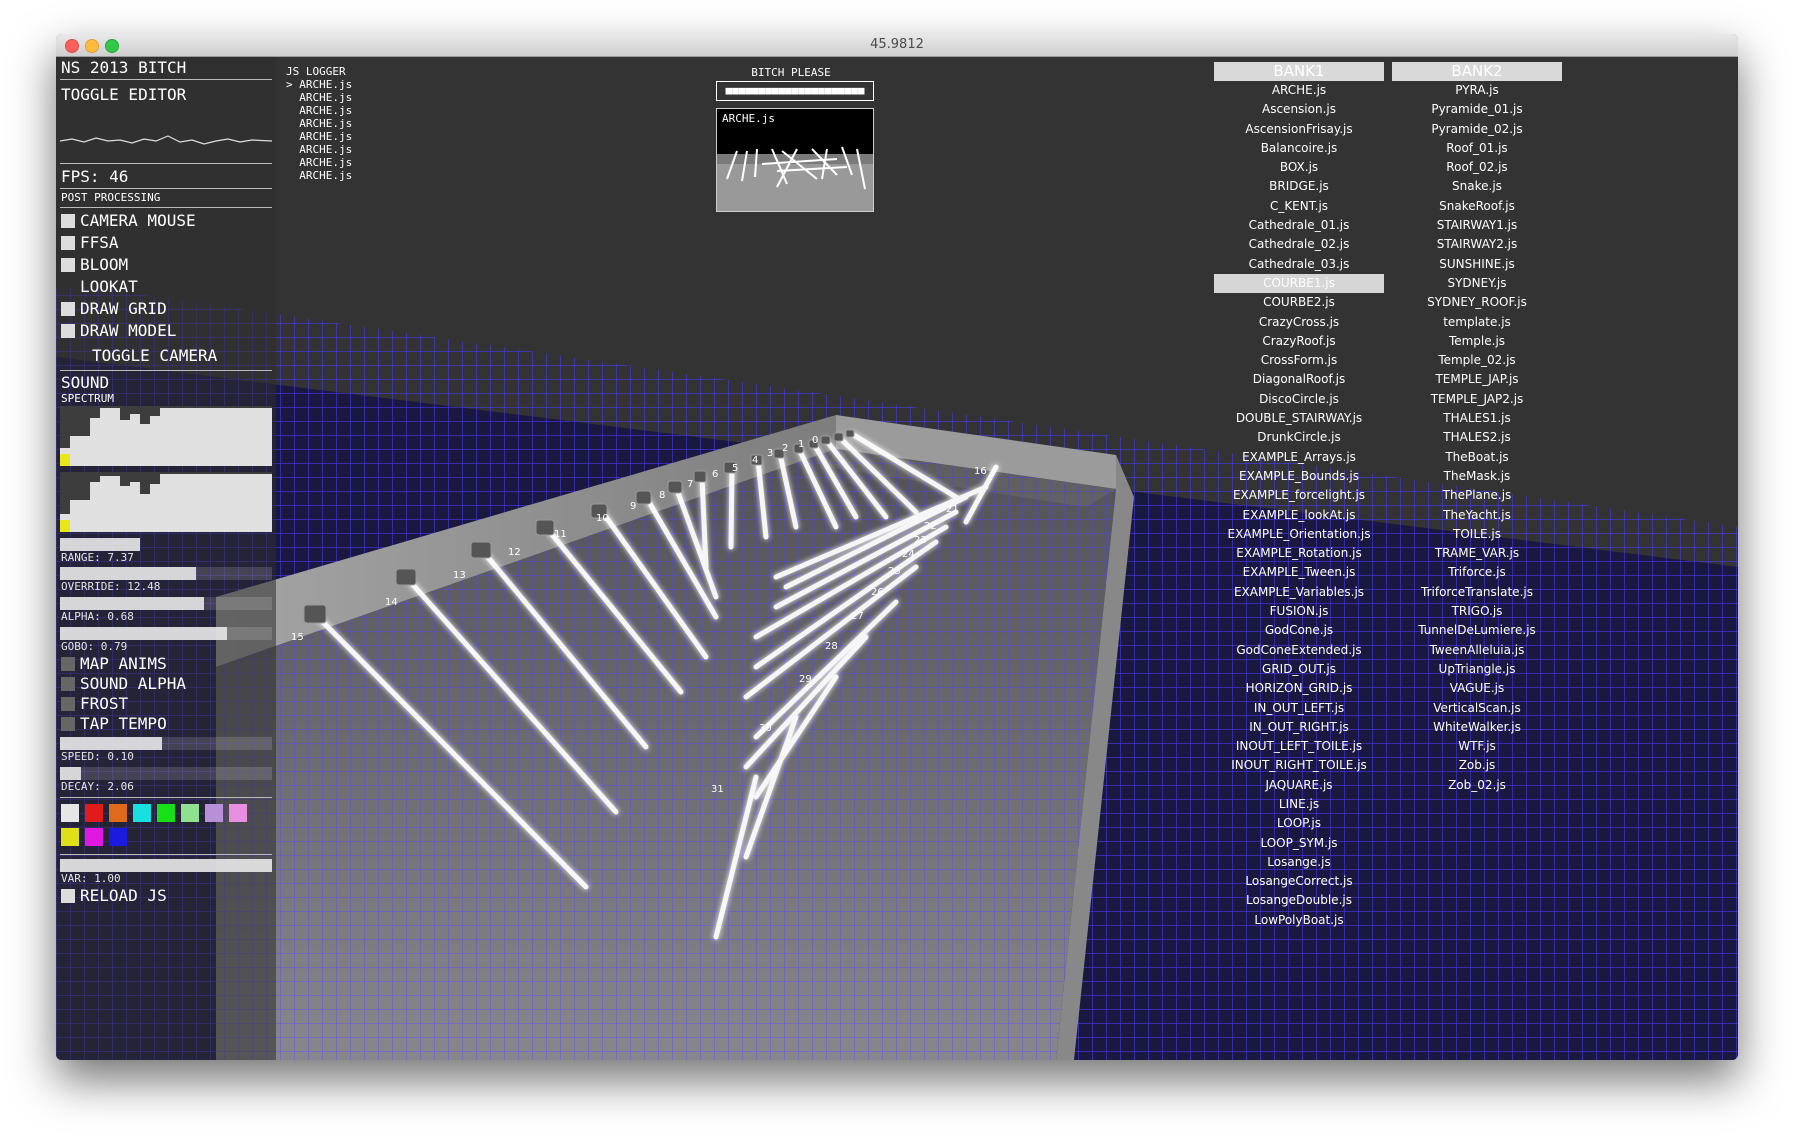 This screenshot has width=1794, height=1138. I want to click on bank2-item: VAGUE.js, so click(1477, 688).